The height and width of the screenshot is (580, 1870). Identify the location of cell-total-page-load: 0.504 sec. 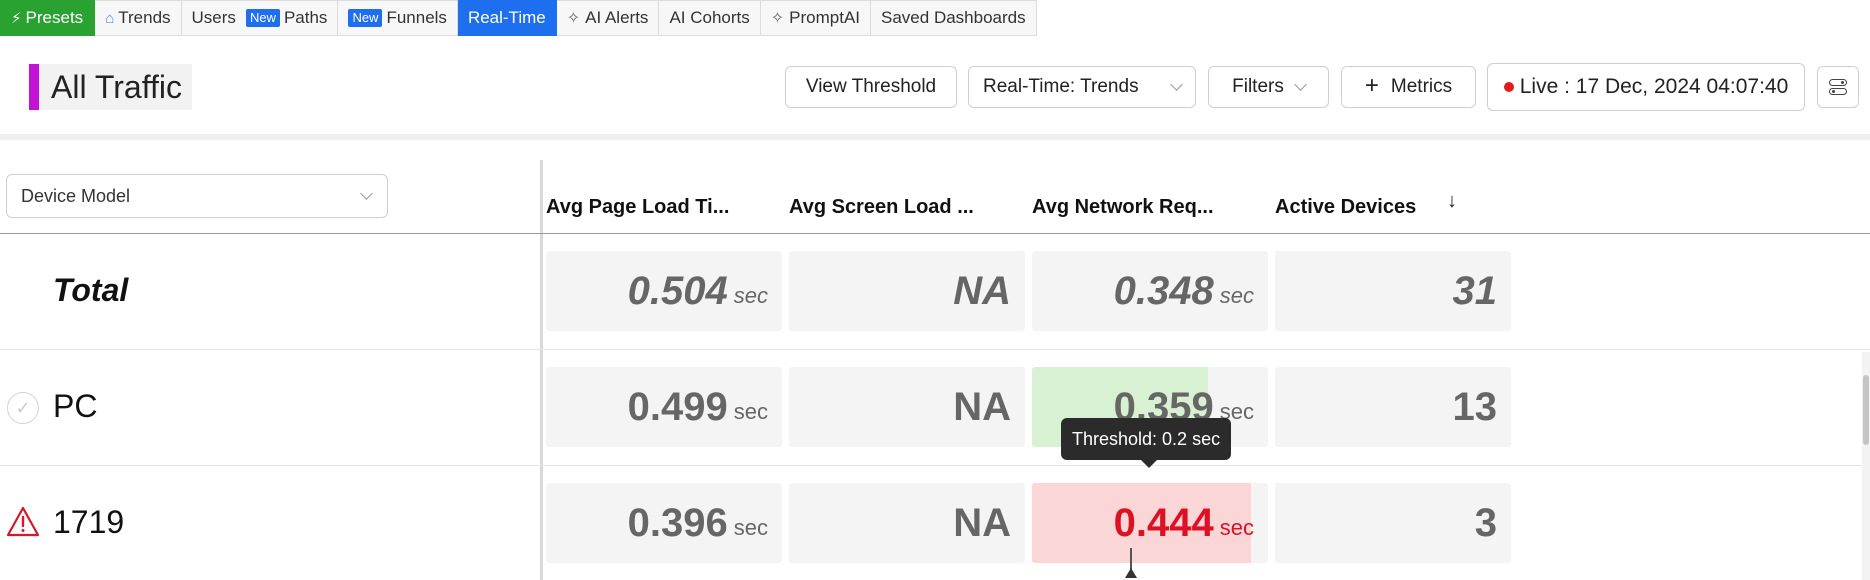
(664, 291).